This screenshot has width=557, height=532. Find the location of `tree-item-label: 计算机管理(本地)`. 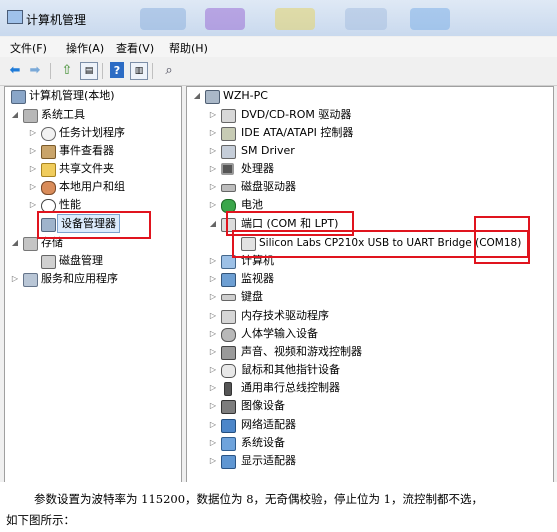

tree-item-label: 计算机管理(本地) is located at coordinates (72, 95).